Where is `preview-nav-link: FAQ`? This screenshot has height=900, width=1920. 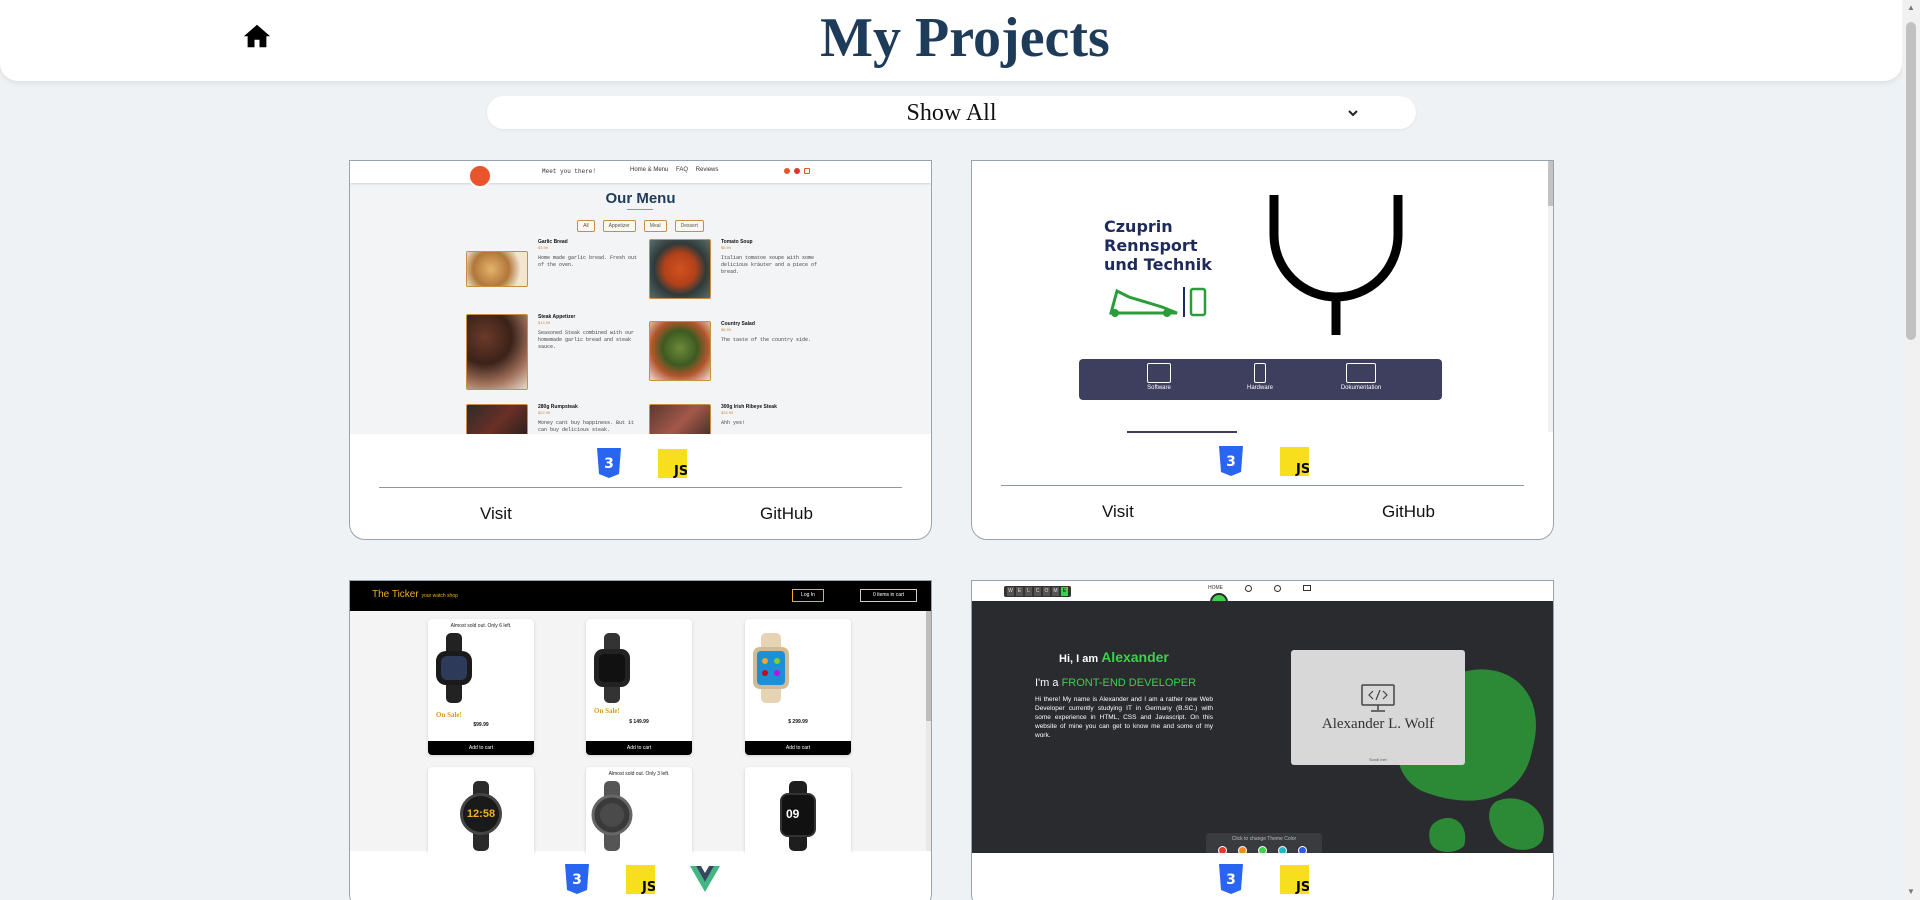 preview-nav-link: FAQ is located at coordinates (682, 170).